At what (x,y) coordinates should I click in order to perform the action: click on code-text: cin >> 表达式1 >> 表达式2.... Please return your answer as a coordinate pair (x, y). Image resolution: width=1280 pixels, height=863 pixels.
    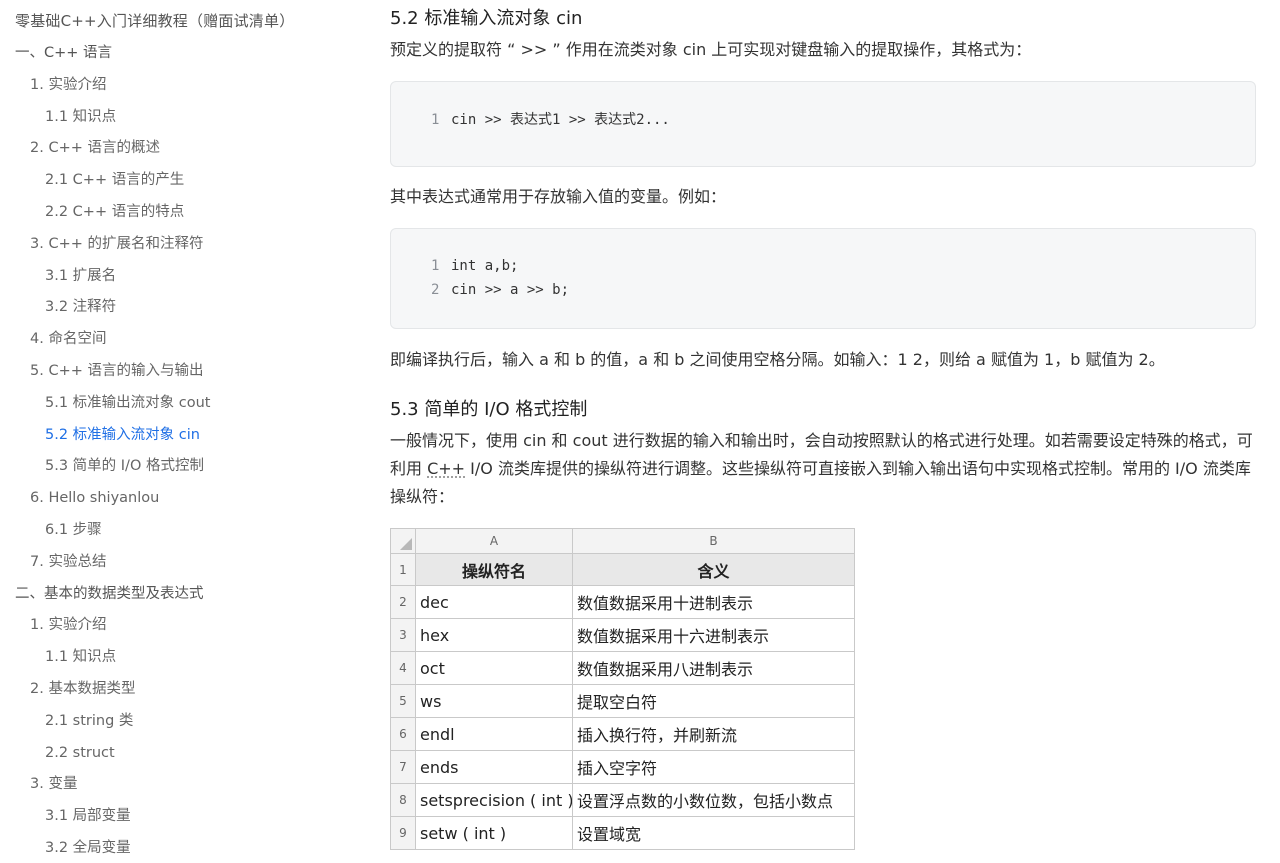
    Looking at the image, I should click on (560, 120).